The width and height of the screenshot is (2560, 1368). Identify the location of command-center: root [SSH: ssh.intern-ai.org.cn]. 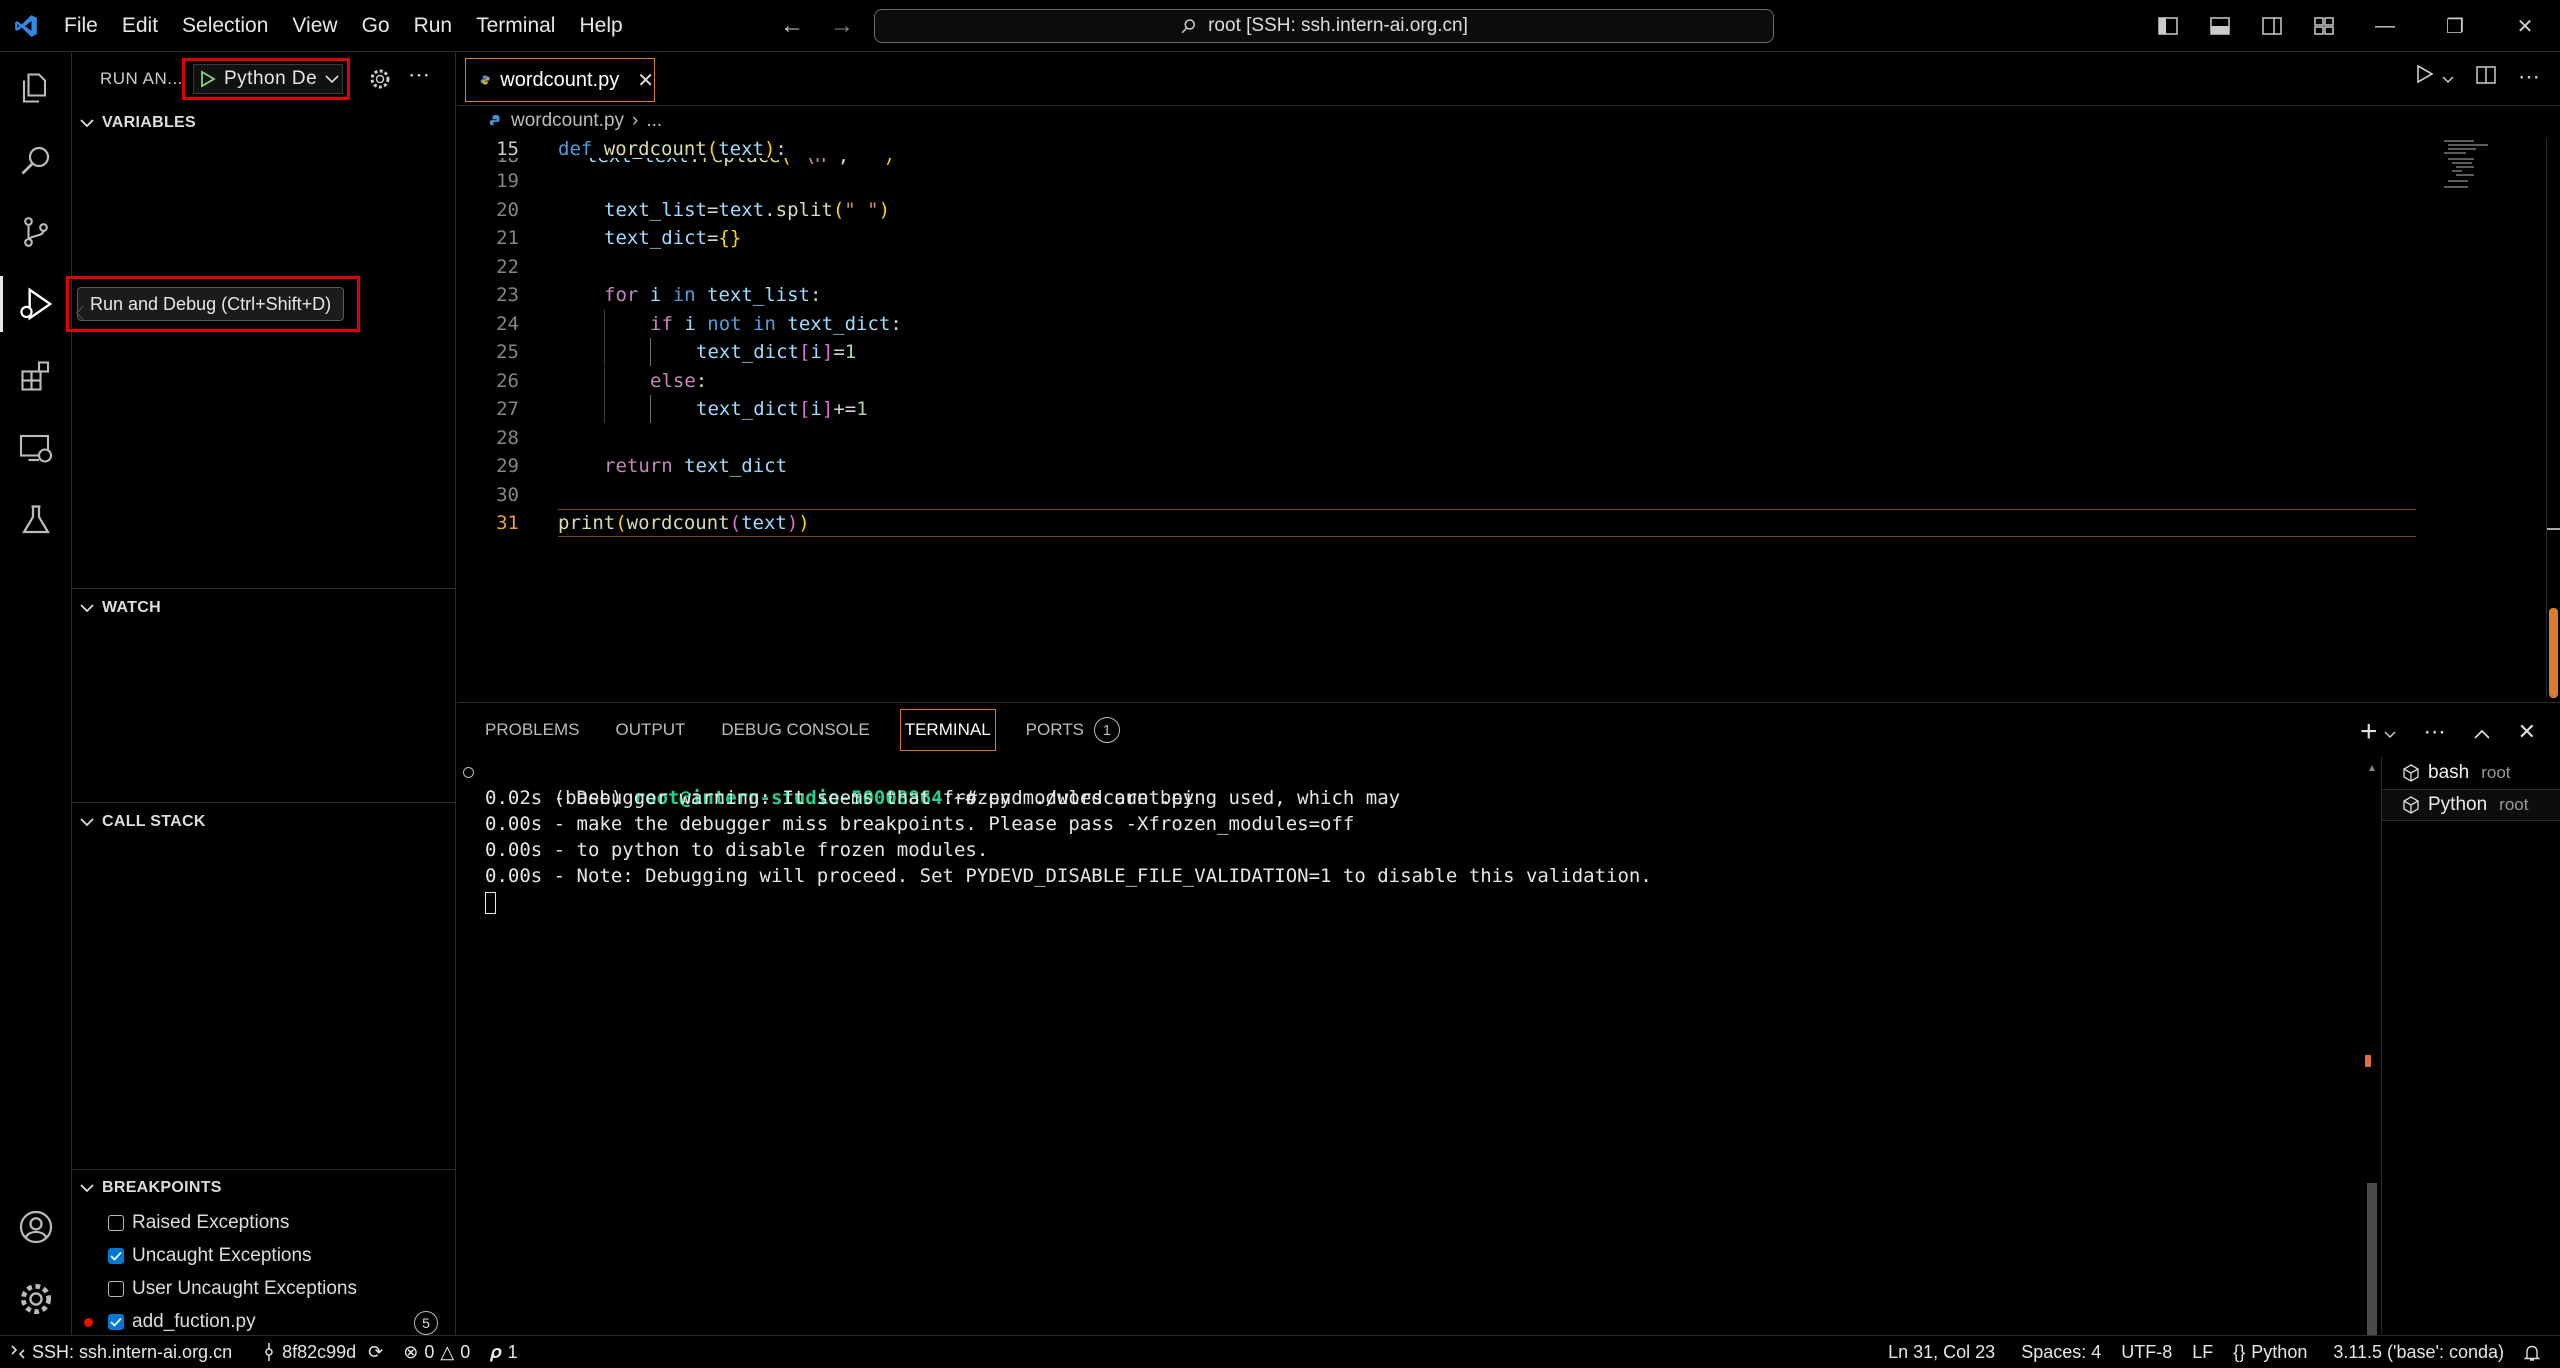
(1324, 26).